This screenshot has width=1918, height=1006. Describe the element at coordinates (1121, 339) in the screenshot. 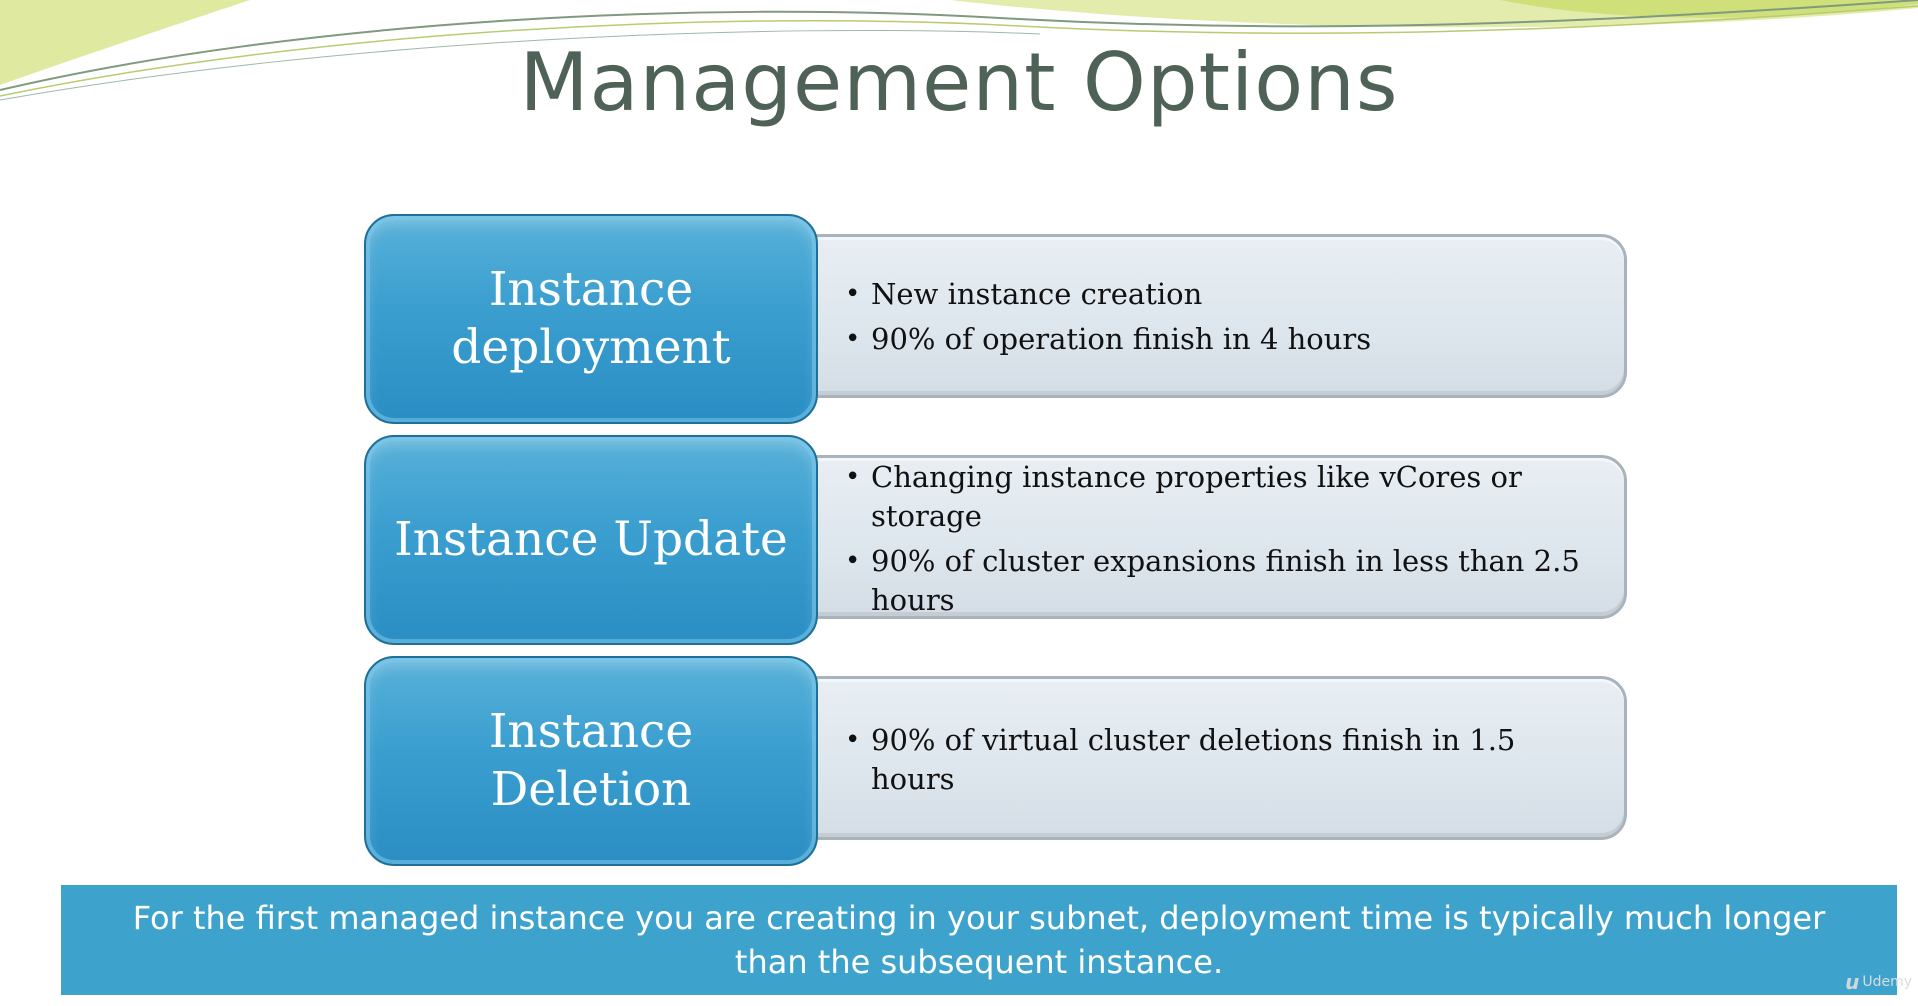

I see `bullet-text: 90% of operation finish in 4 hours` at that location.